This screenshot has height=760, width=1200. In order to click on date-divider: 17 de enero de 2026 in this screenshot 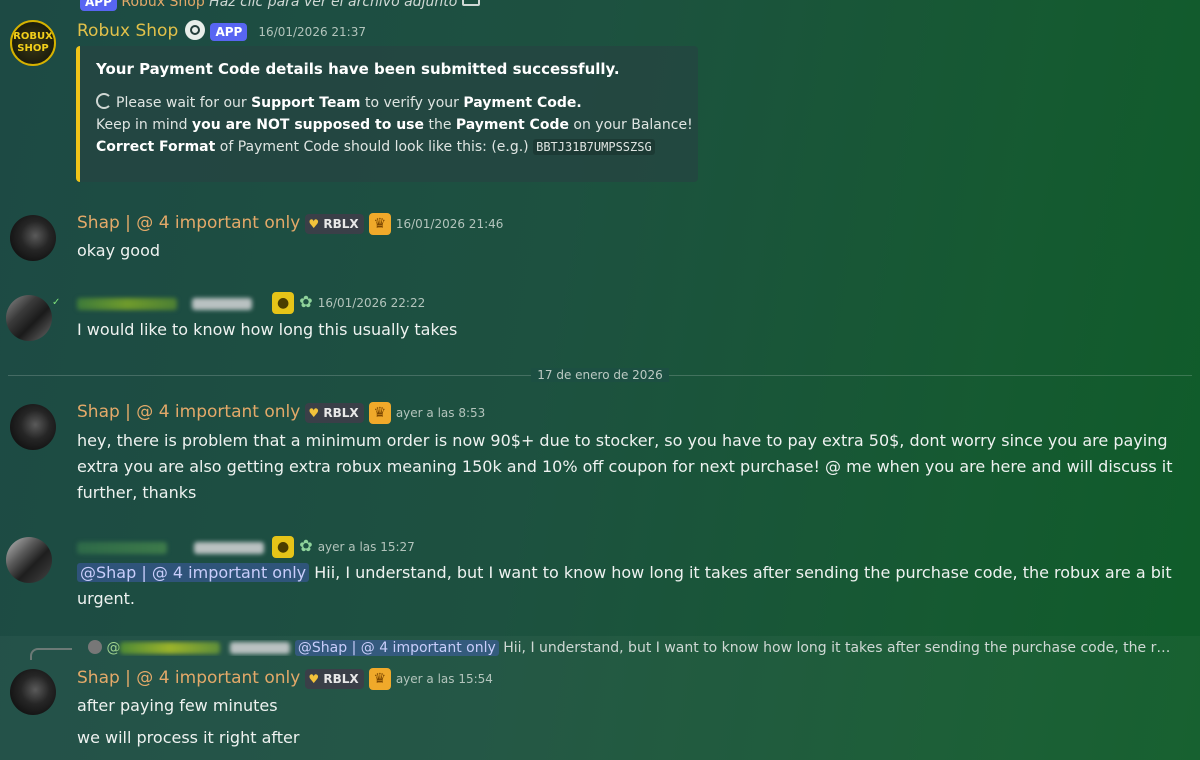, I will do `click(600, 375)`.